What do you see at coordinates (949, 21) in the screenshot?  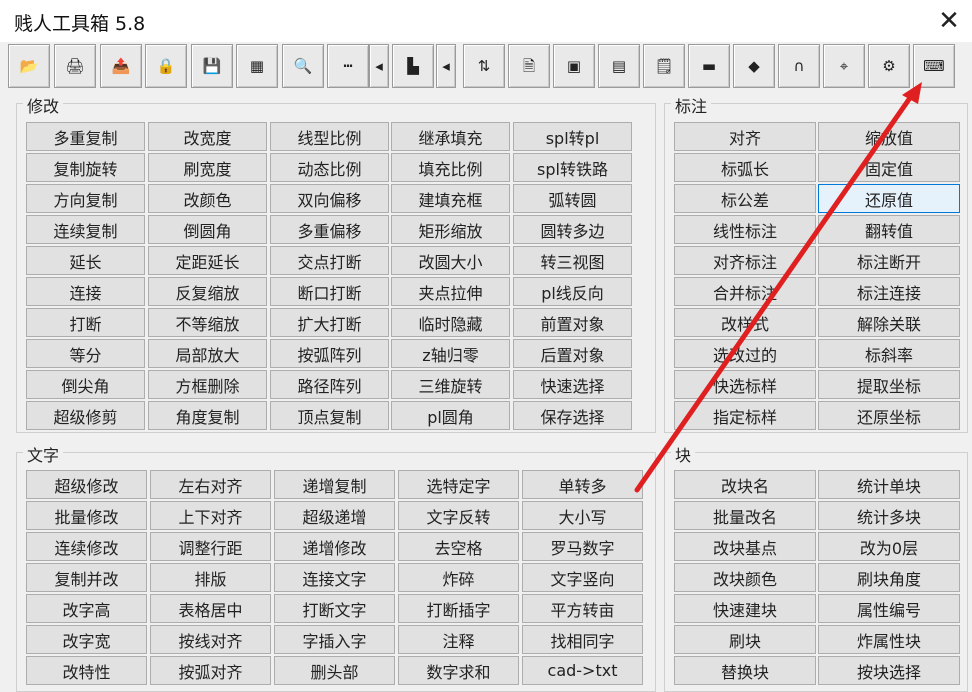 I see `close-icon: ✕` at bounding box center [949, 21].